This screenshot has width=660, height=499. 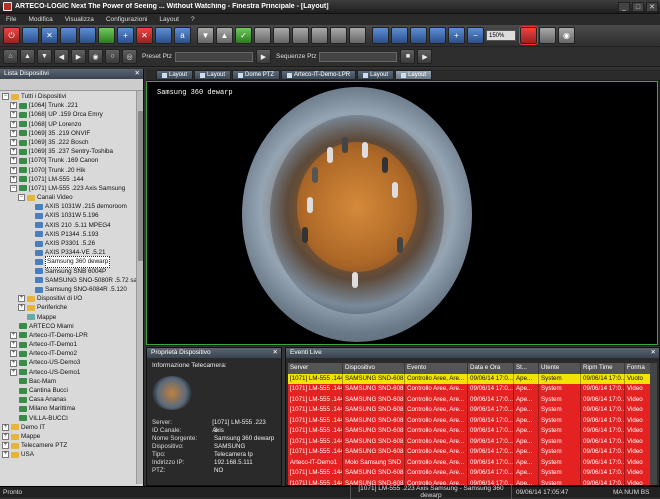 I want to click on puzzle-icon, so click(x=547, y=35).